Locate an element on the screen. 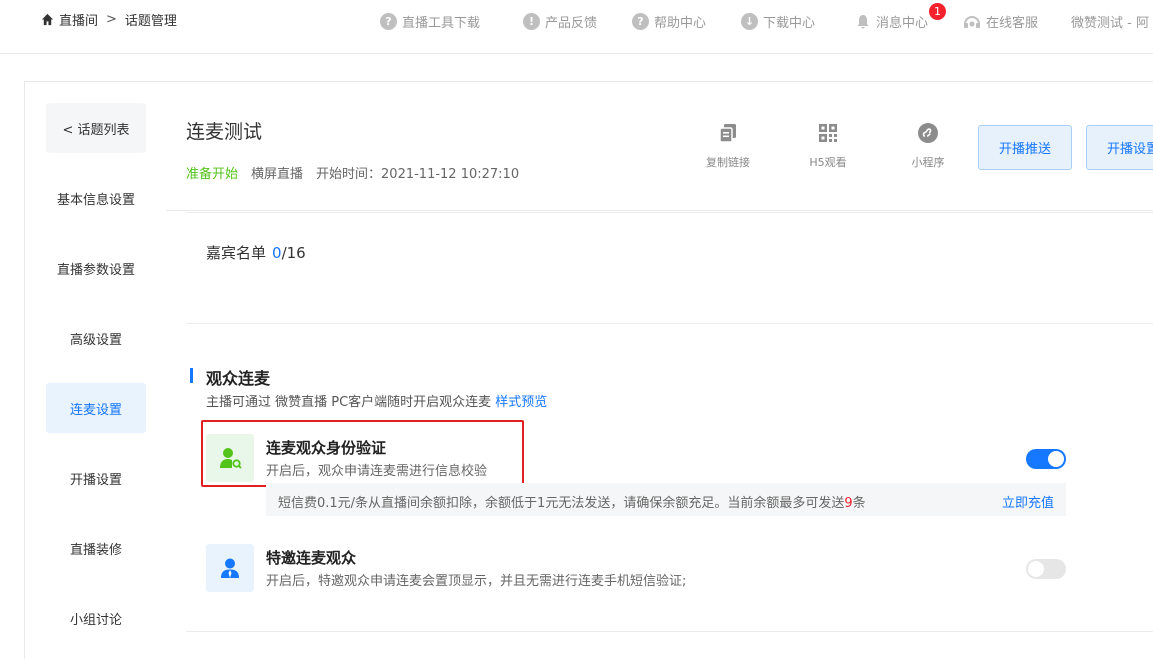 The width and height of the screenshot is (1153, 659). mini-program-button: 小程序 is located at coordinates (928, 146).